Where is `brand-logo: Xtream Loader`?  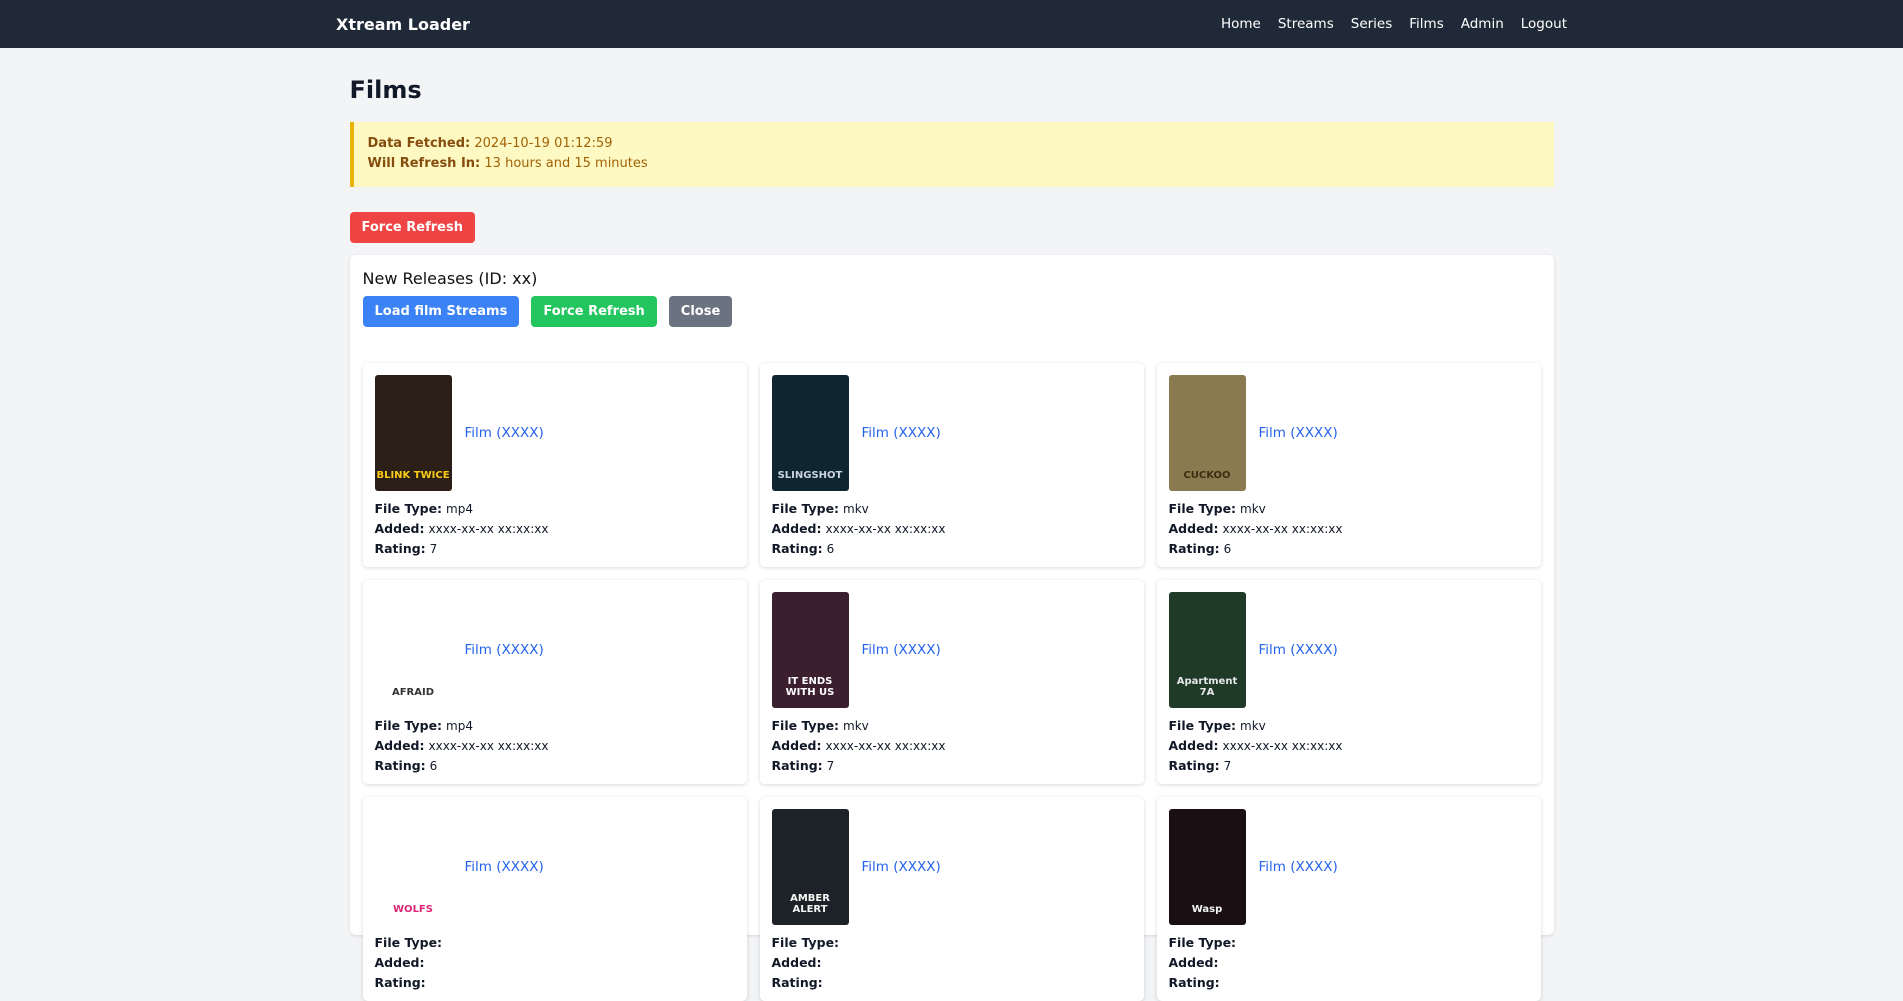
brand-logo: Xtream Loader is located at coordinates (403, 24).